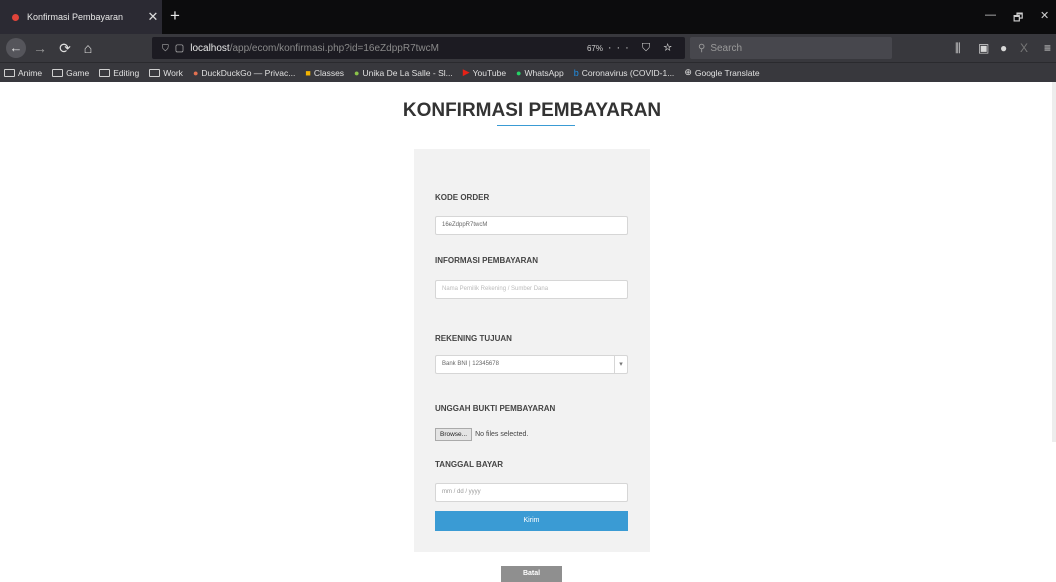  I want to click on minimize-icon: —, so click(990, 15).